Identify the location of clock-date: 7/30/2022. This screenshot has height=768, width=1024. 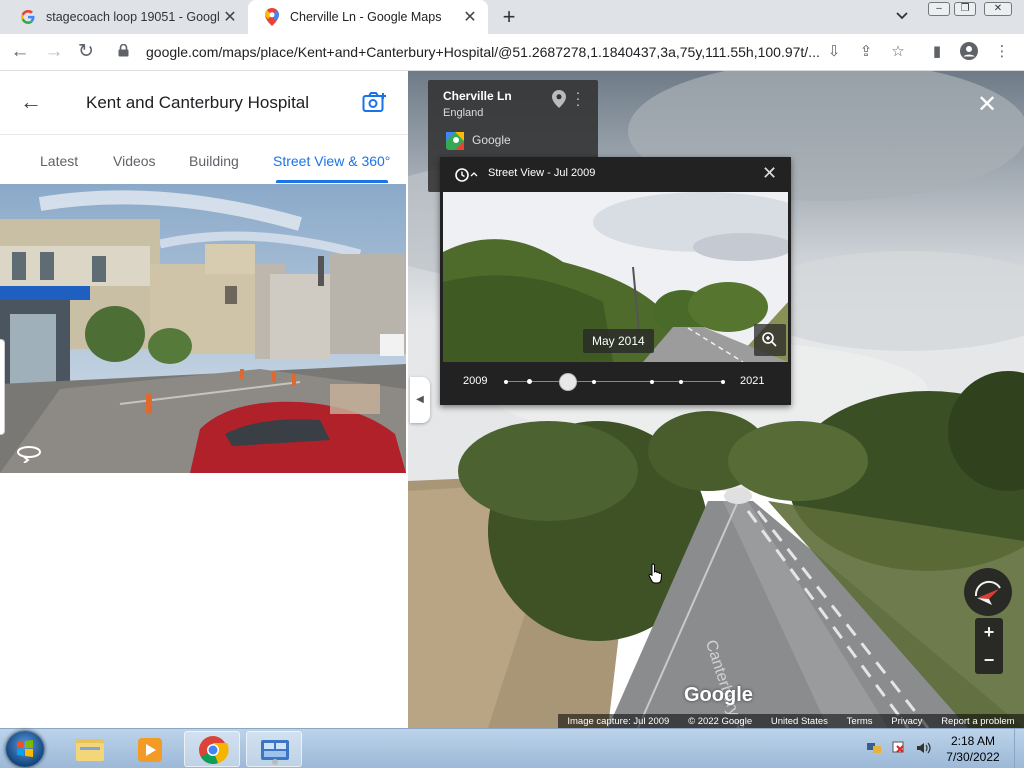
(973, 757).